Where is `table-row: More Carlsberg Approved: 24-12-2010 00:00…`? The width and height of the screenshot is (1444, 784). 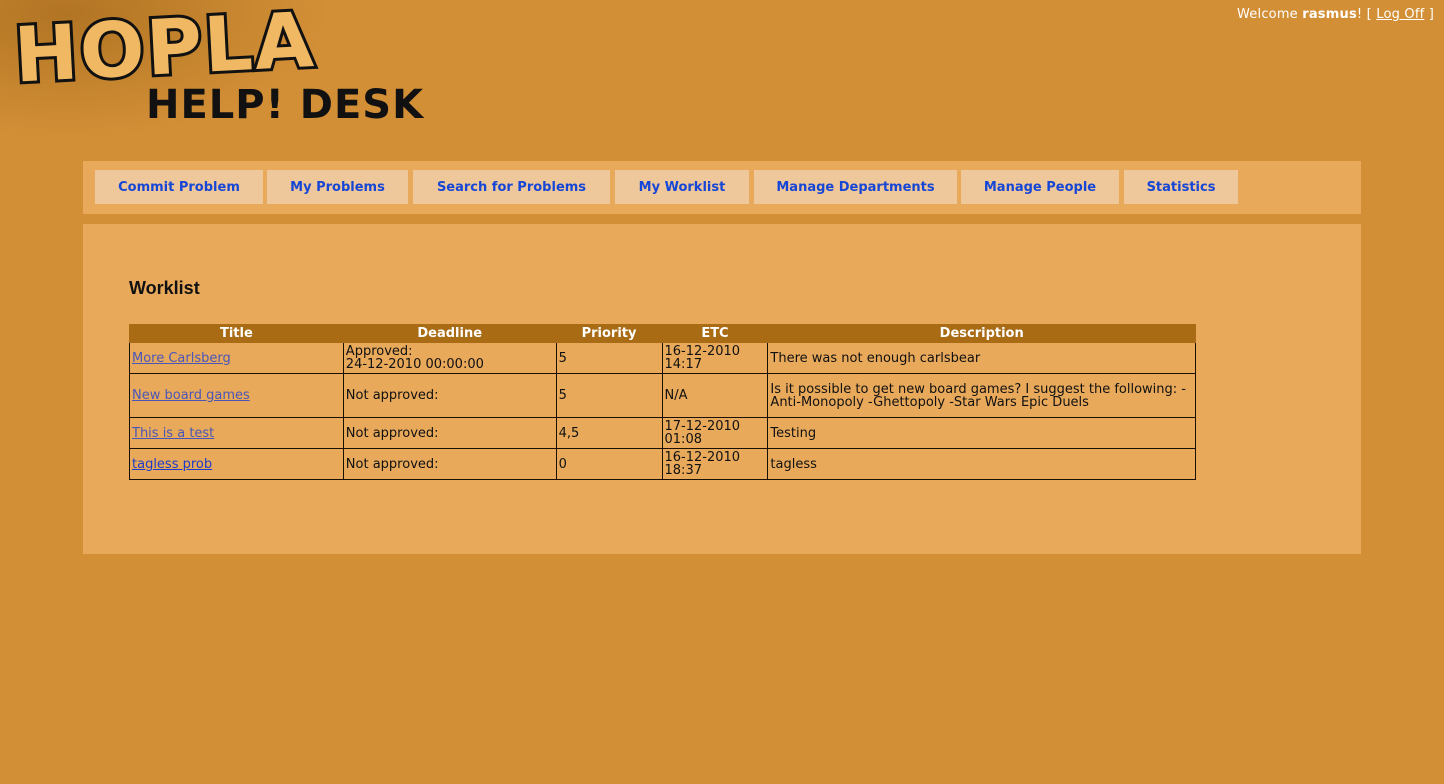
table-row: More Carlsberg Approved: 24-12-2010 00:00… is located at coordinates (662, 358).